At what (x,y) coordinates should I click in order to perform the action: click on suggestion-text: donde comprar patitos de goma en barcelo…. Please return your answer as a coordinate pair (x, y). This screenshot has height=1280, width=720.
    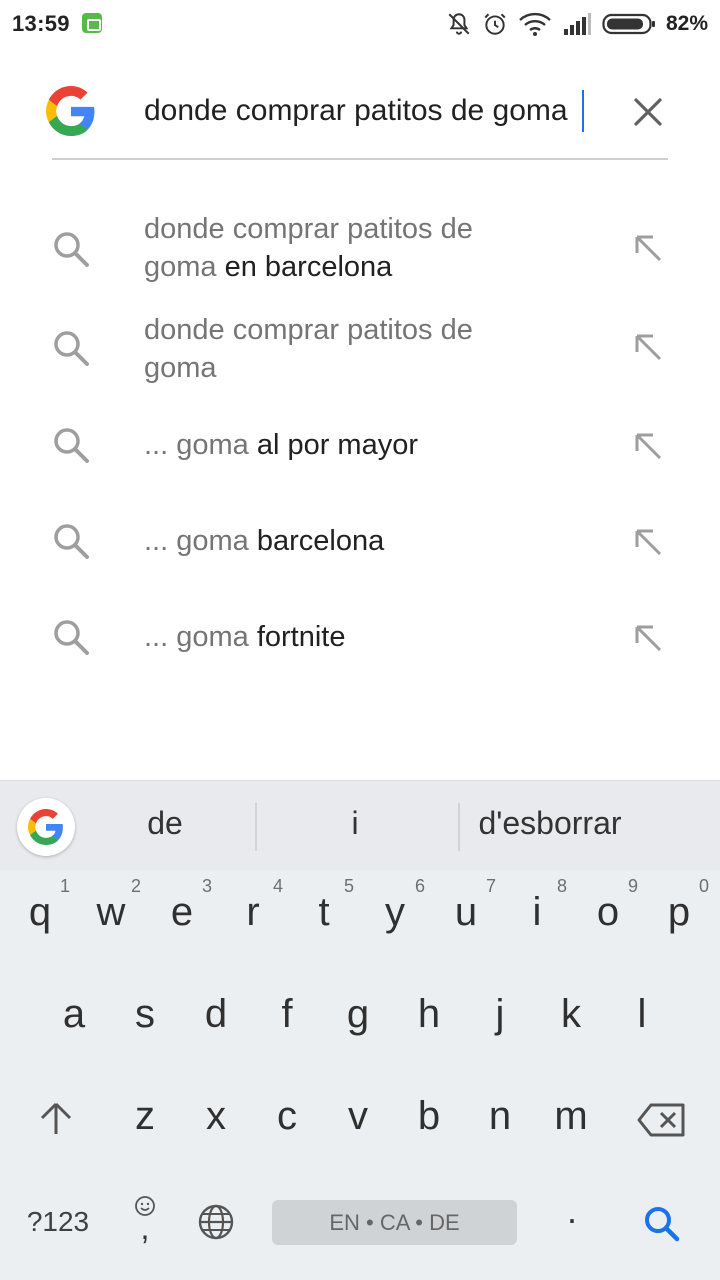
    Looking at the image, I should click on (364, 248).